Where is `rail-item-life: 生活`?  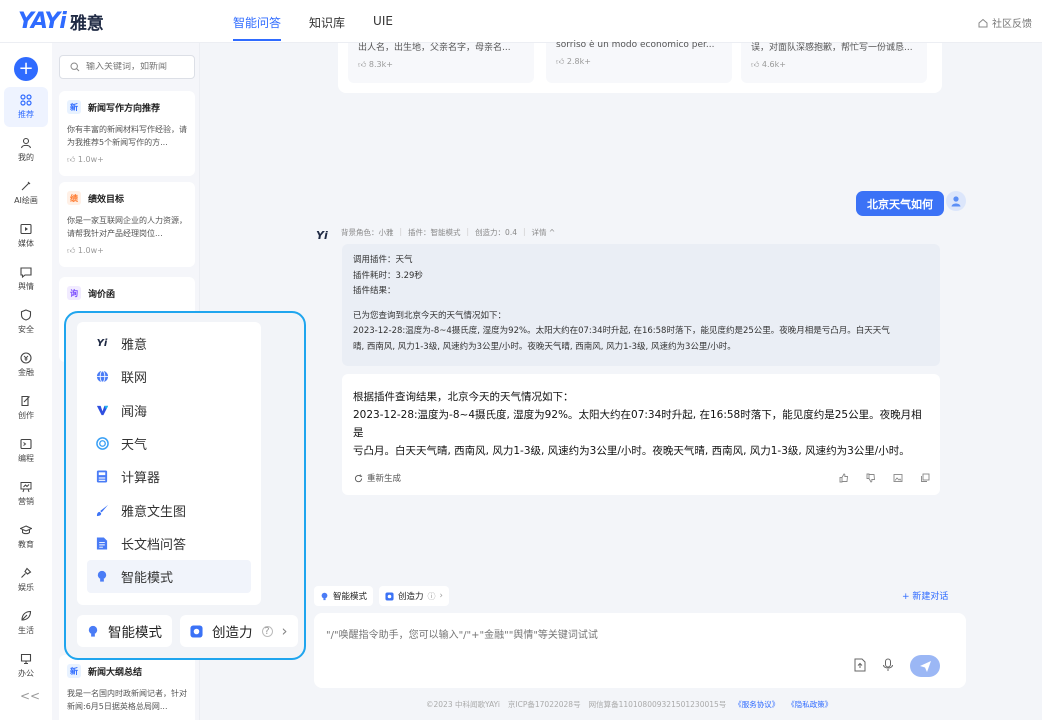
rail-item-life: 生活 is located at coordinates (26, 623).